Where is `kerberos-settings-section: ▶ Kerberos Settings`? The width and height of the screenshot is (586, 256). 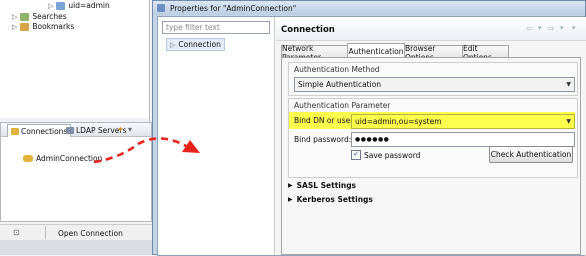
kerberos-settings-section: ▶ Kerberos Settings is located at coordinates (330, 199).